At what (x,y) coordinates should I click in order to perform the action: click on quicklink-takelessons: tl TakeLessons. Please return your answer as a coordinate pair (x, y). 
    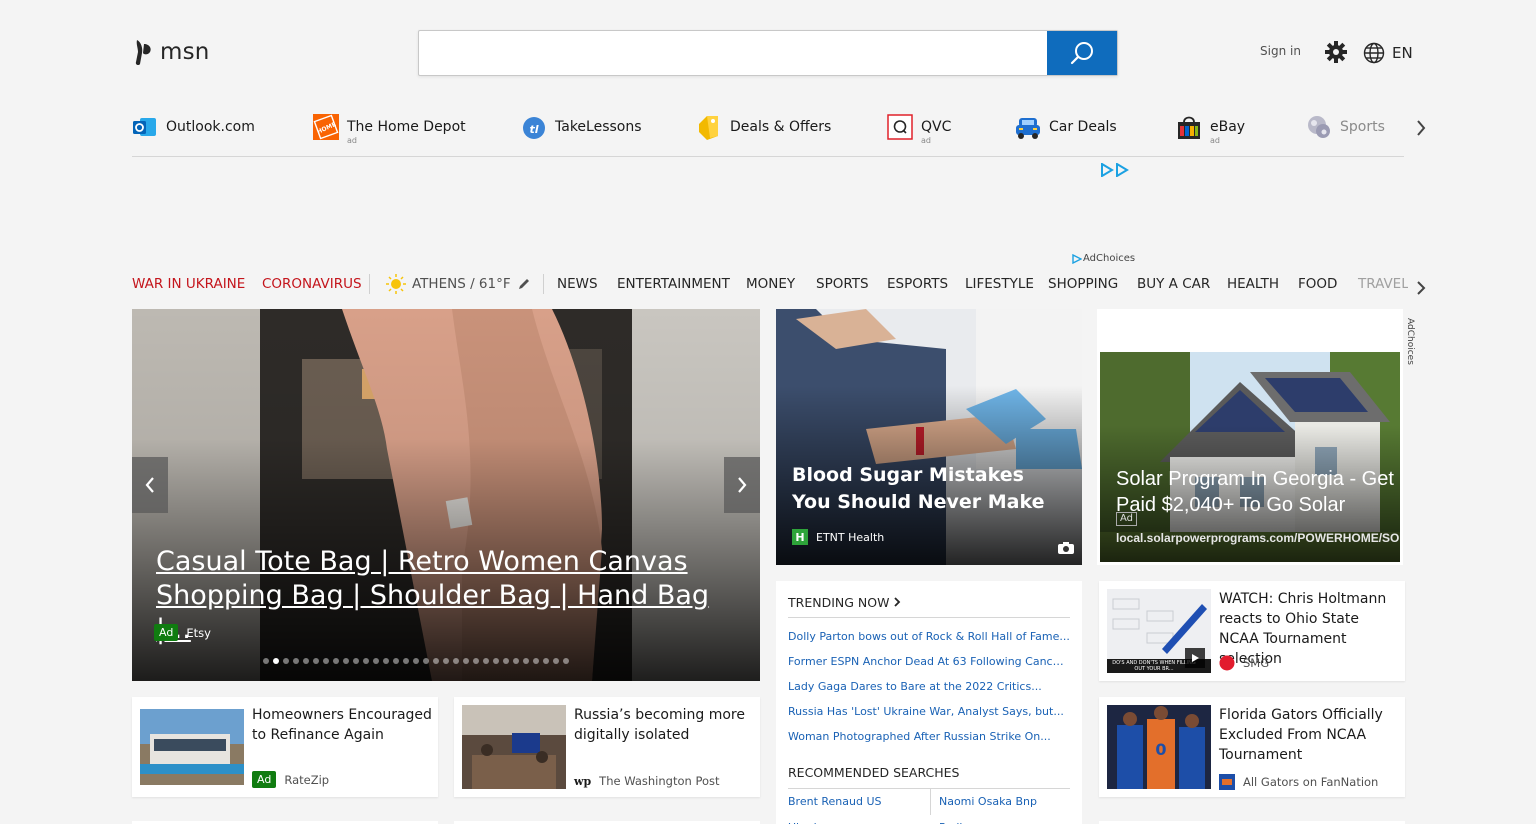
    Looking at the image, I should click on (581, 127).